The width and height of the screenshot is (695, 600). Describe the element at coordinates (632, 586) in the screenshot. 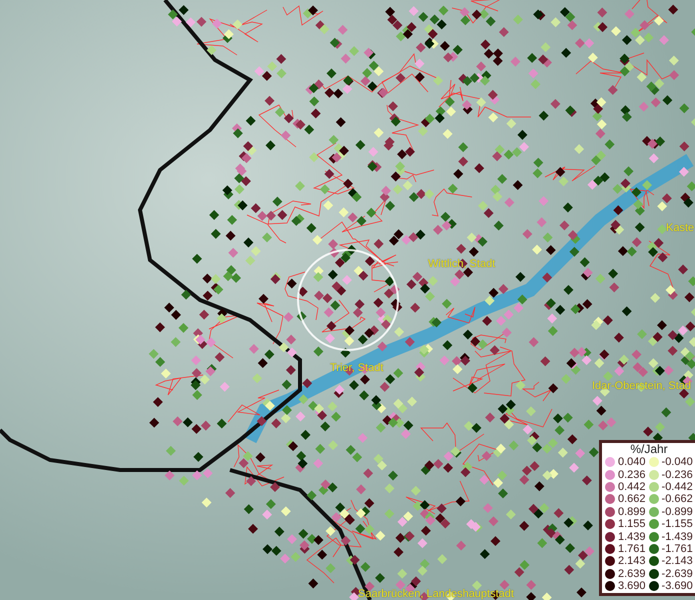

I see `legend-value: 3.690` at that location.